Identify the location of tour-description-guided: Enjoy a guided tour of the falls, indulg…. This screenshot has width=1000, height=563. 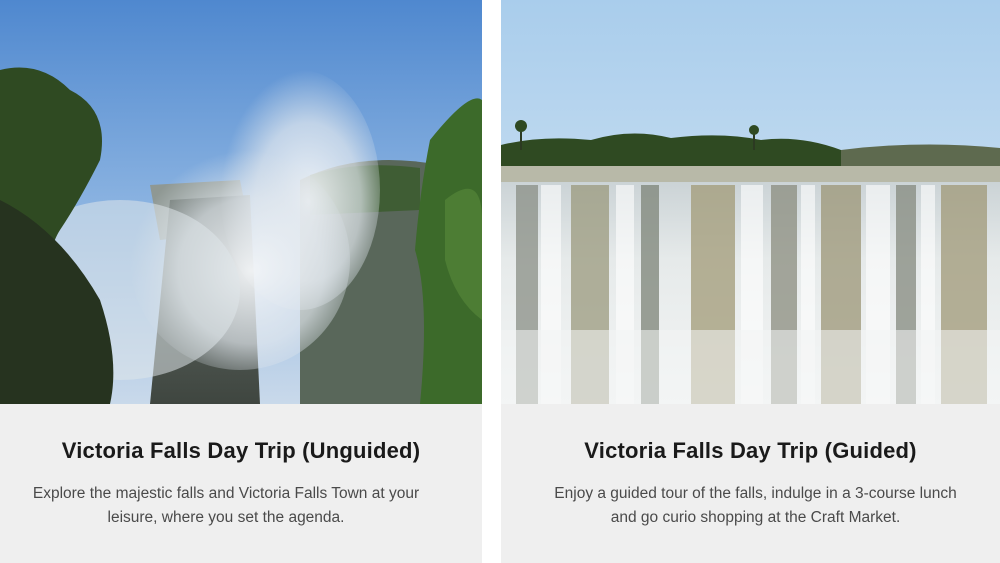
(750, 506).